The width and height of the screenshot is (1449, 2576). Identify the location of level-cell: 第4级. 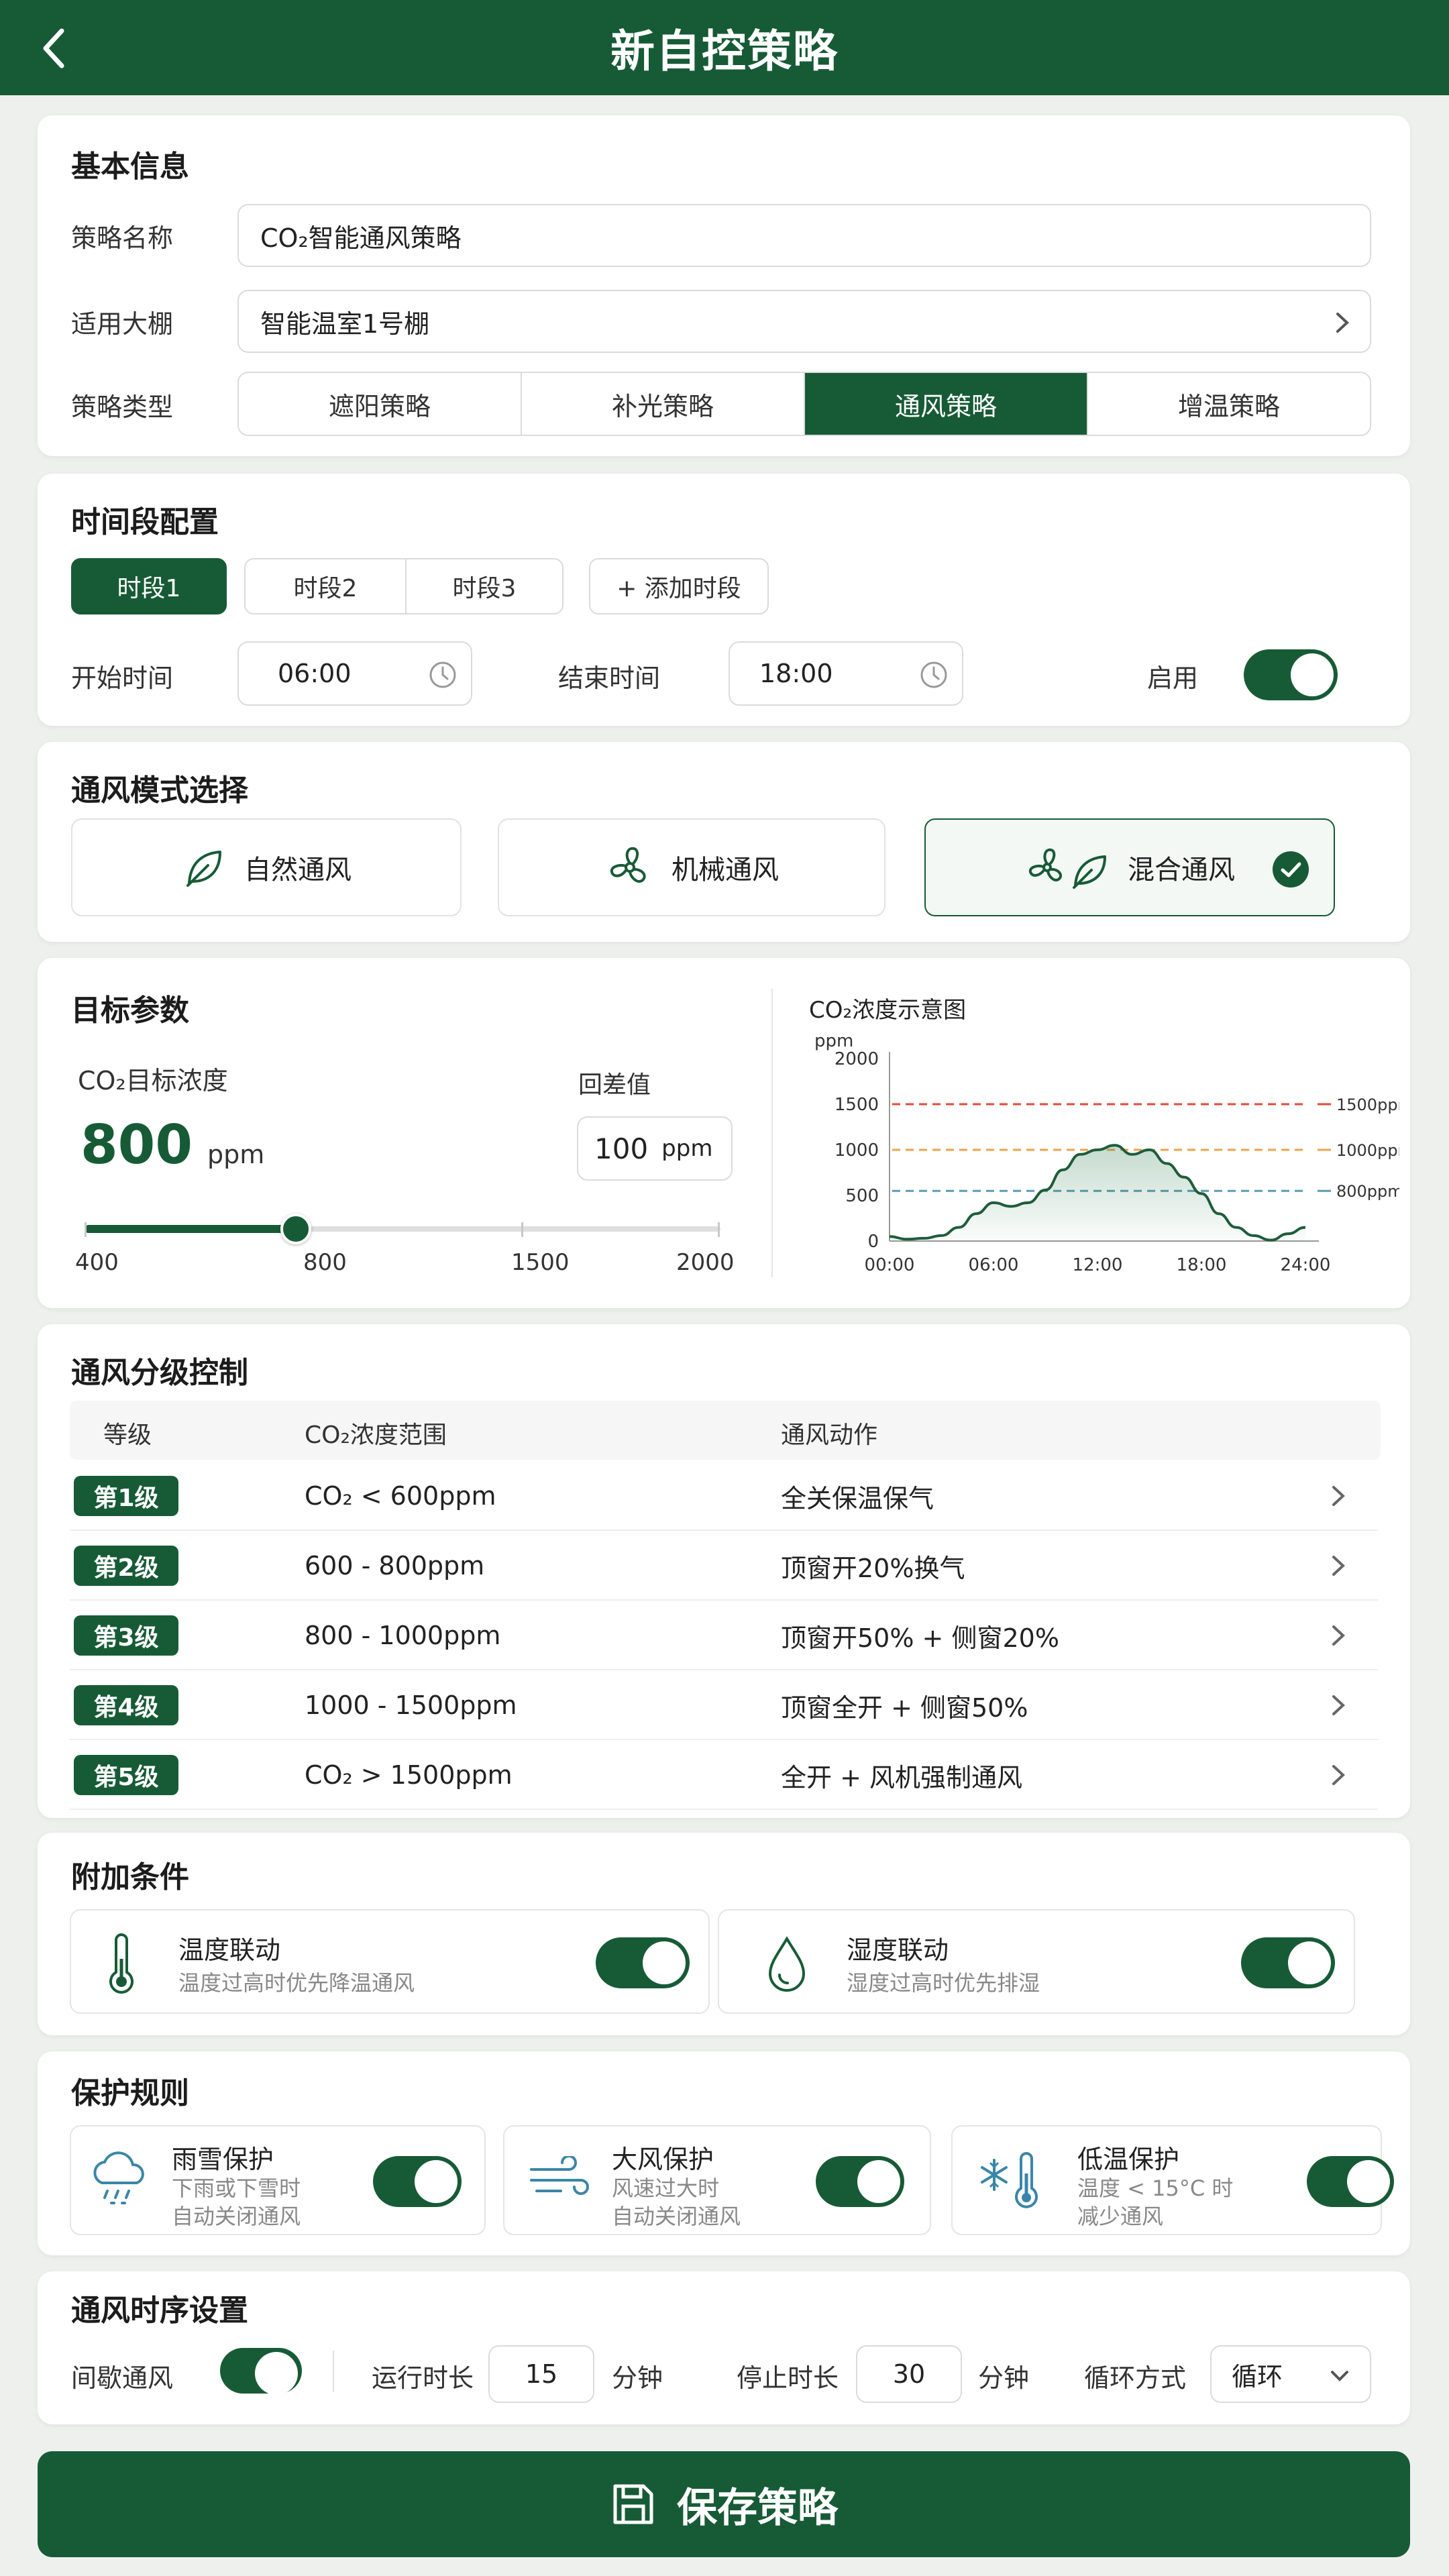
(126, 1705).